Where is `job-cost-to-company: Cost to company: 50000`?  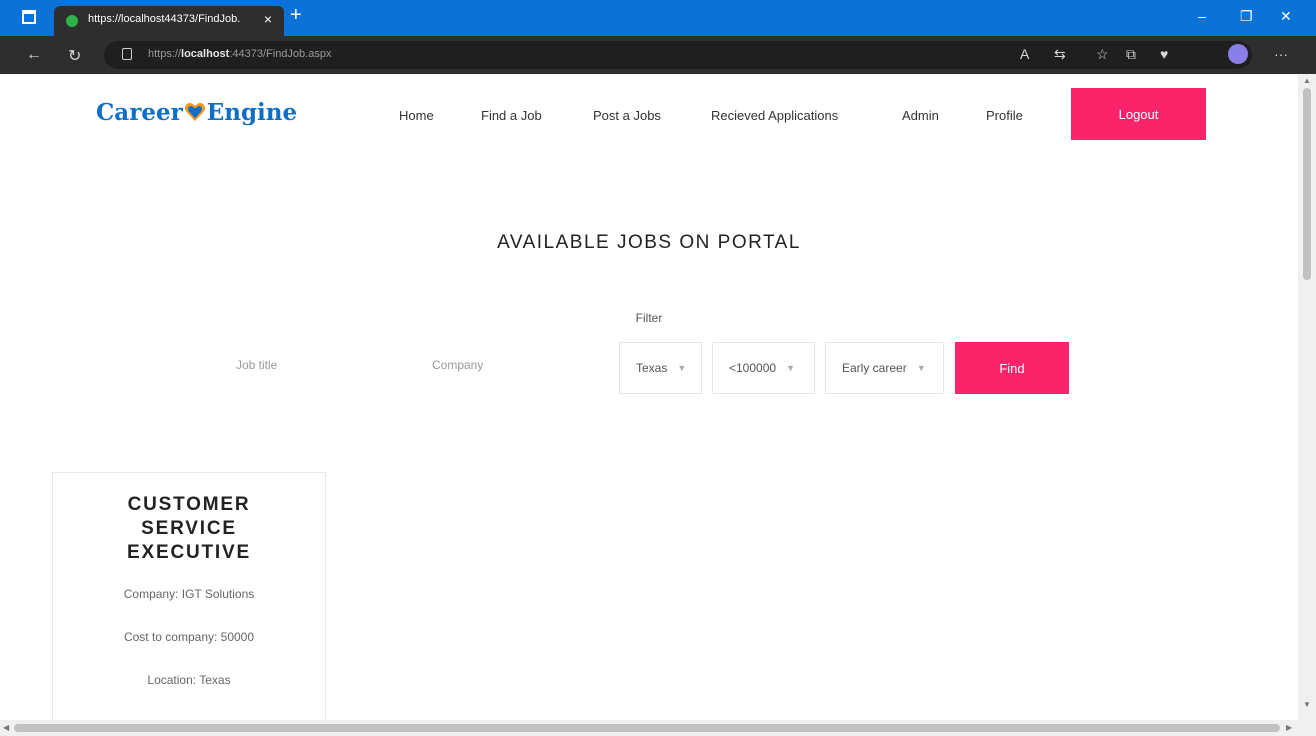 job-cost-to-company: Cost to company: 50000 is located at coordinates (189, 637).